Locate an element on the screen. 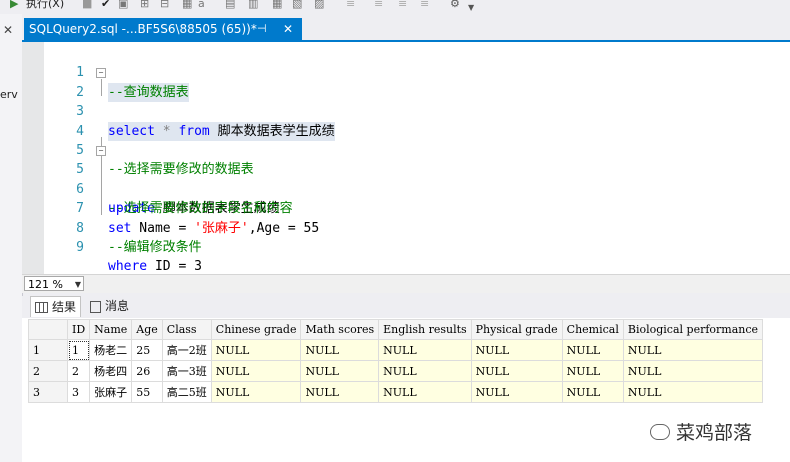 The width and height of the screenshot is (790, 462). stop-icon: ■ is located at coordinates (87, 5).